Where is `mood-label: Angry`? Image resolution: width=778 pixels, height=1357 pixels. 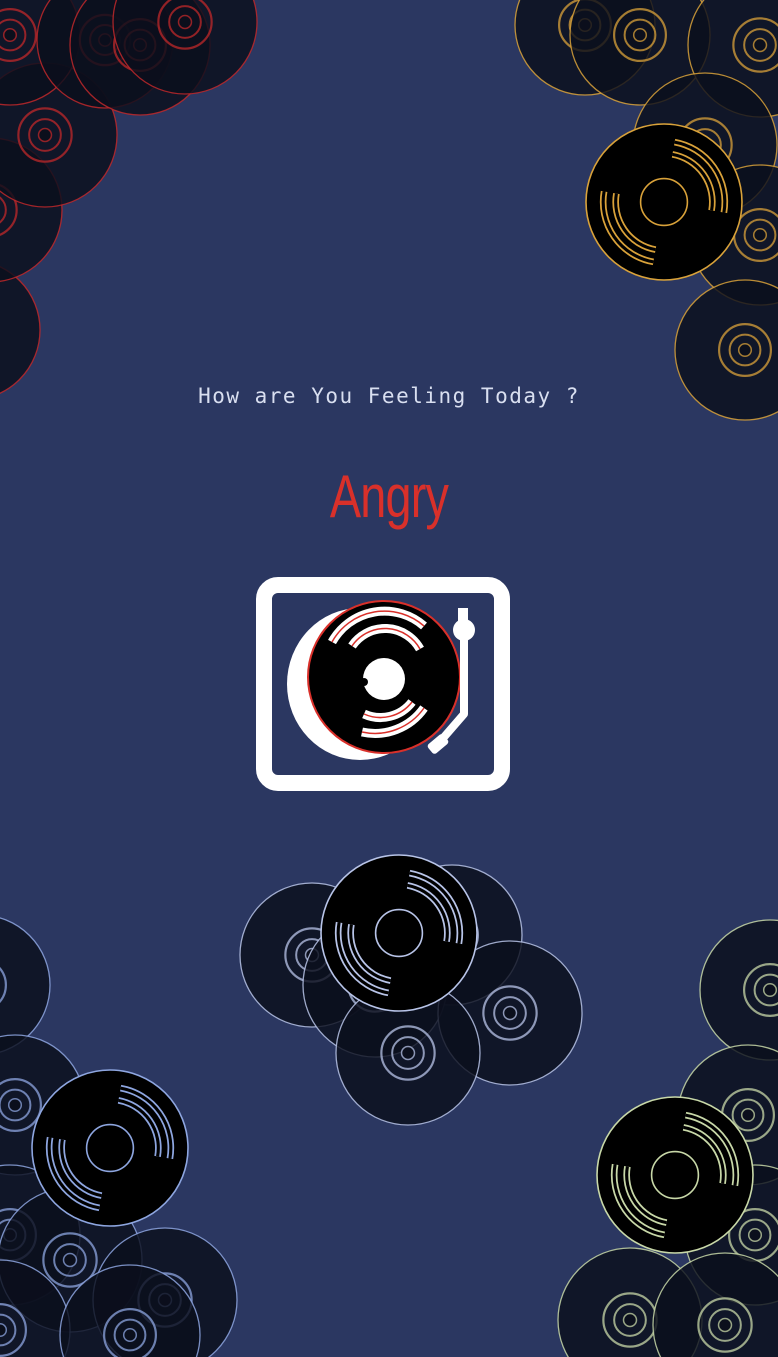 mood-label: Angry is located at coordinates (389, 496).